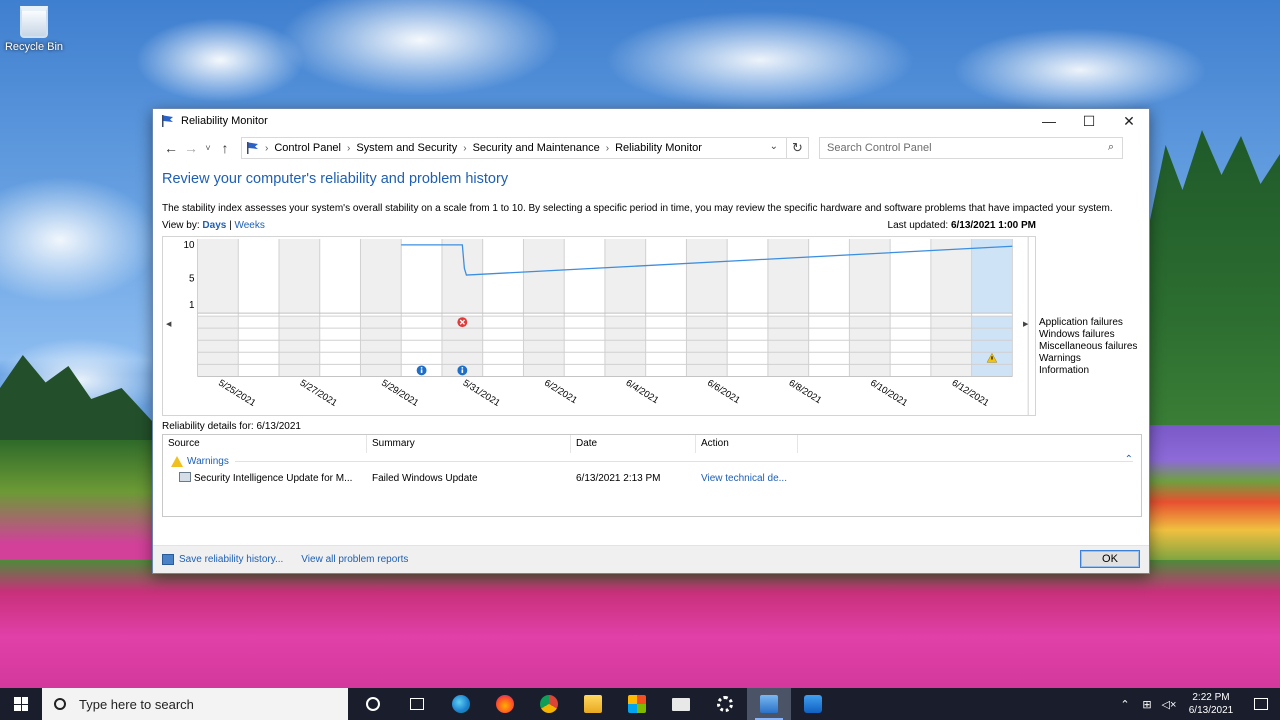 Image resolution: width=1280 pixels, height=720 pixels. Describe the element at coordinates (1211, 697) in the screenshot. I see `clock-time: 2:22 PM` at that location.